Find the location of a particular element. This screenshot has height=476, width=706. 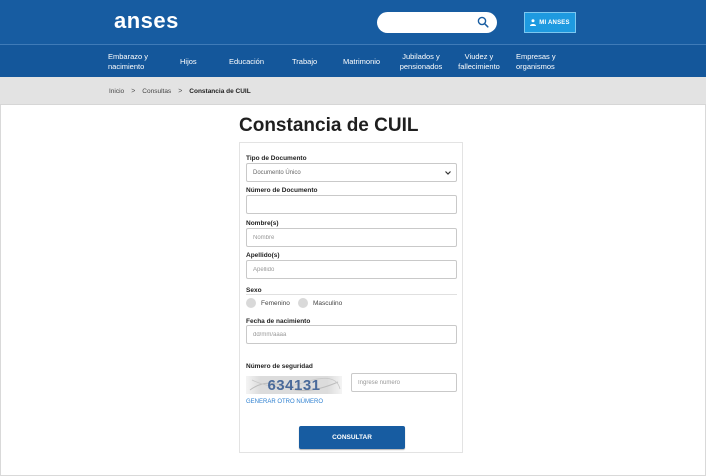

anses-logo: anses is located at coordinates (146, 21).